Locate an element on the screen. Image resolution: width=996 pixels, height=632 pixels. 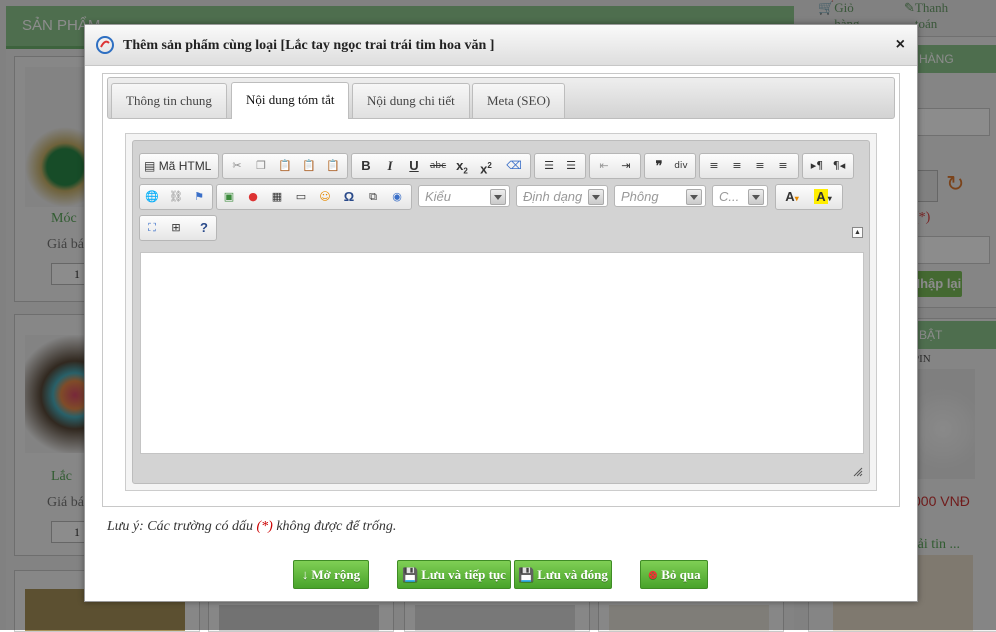
show-blocks-icon: ⊞ is located at coordinates (176, 228).